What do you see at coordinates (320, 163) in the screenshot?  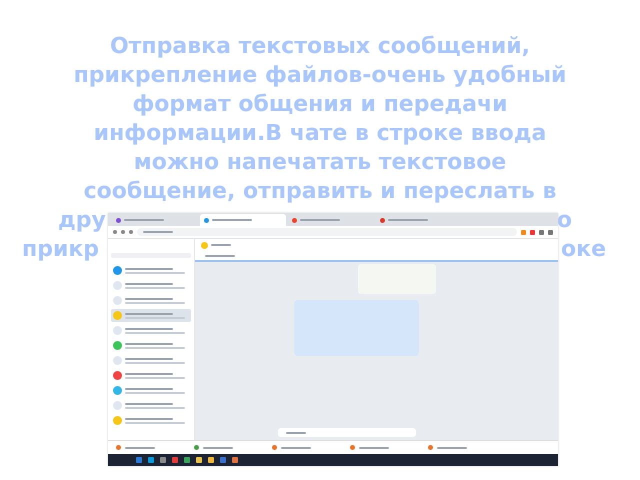 I see `heading-line: можно напечатать текстовое` at bounding box center [320, 163].